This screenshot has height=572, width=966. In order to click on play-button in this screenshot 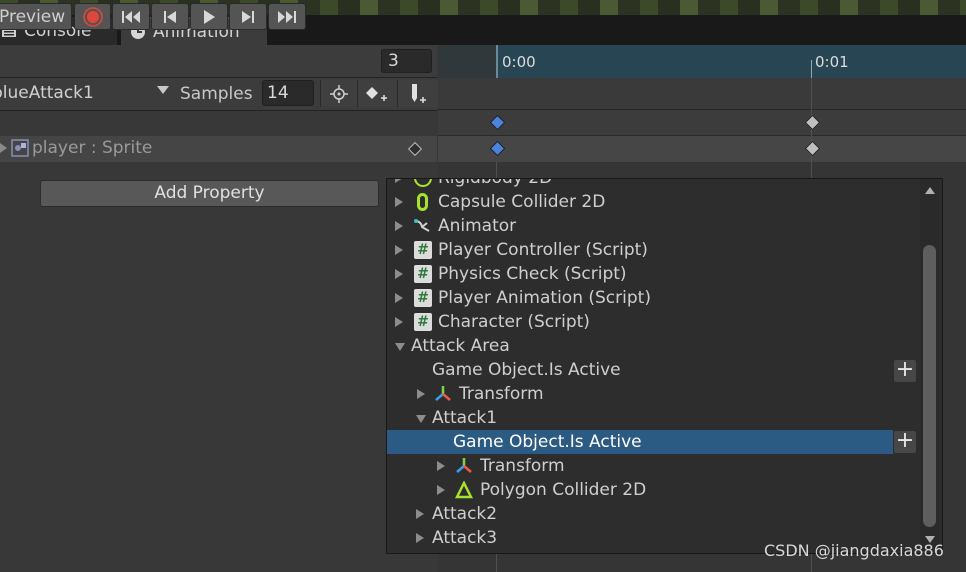, I will do `click(209, 16)`.